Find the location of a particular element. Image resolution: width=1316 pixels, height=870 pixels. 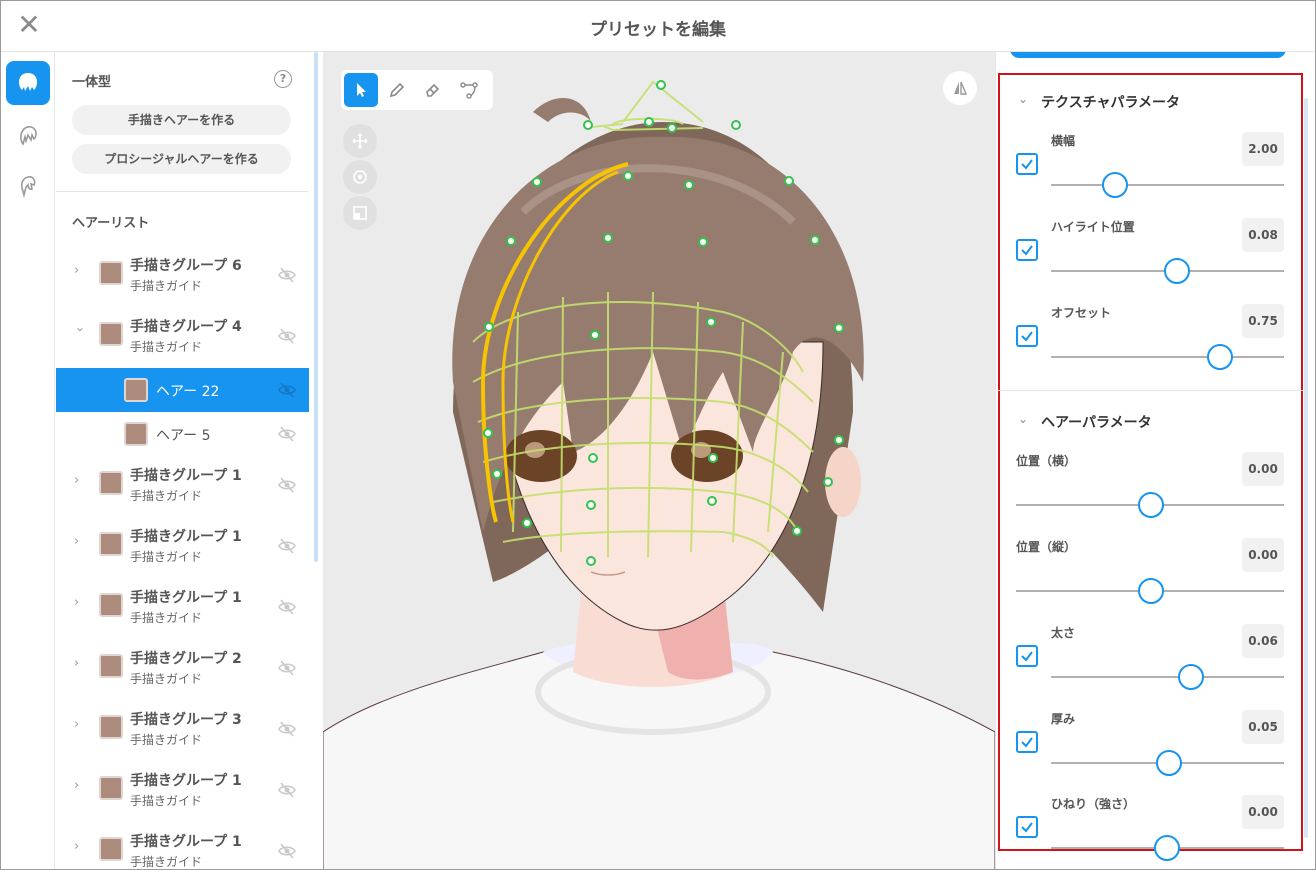

select-arrow-icon is located at coordinates (361, 90).